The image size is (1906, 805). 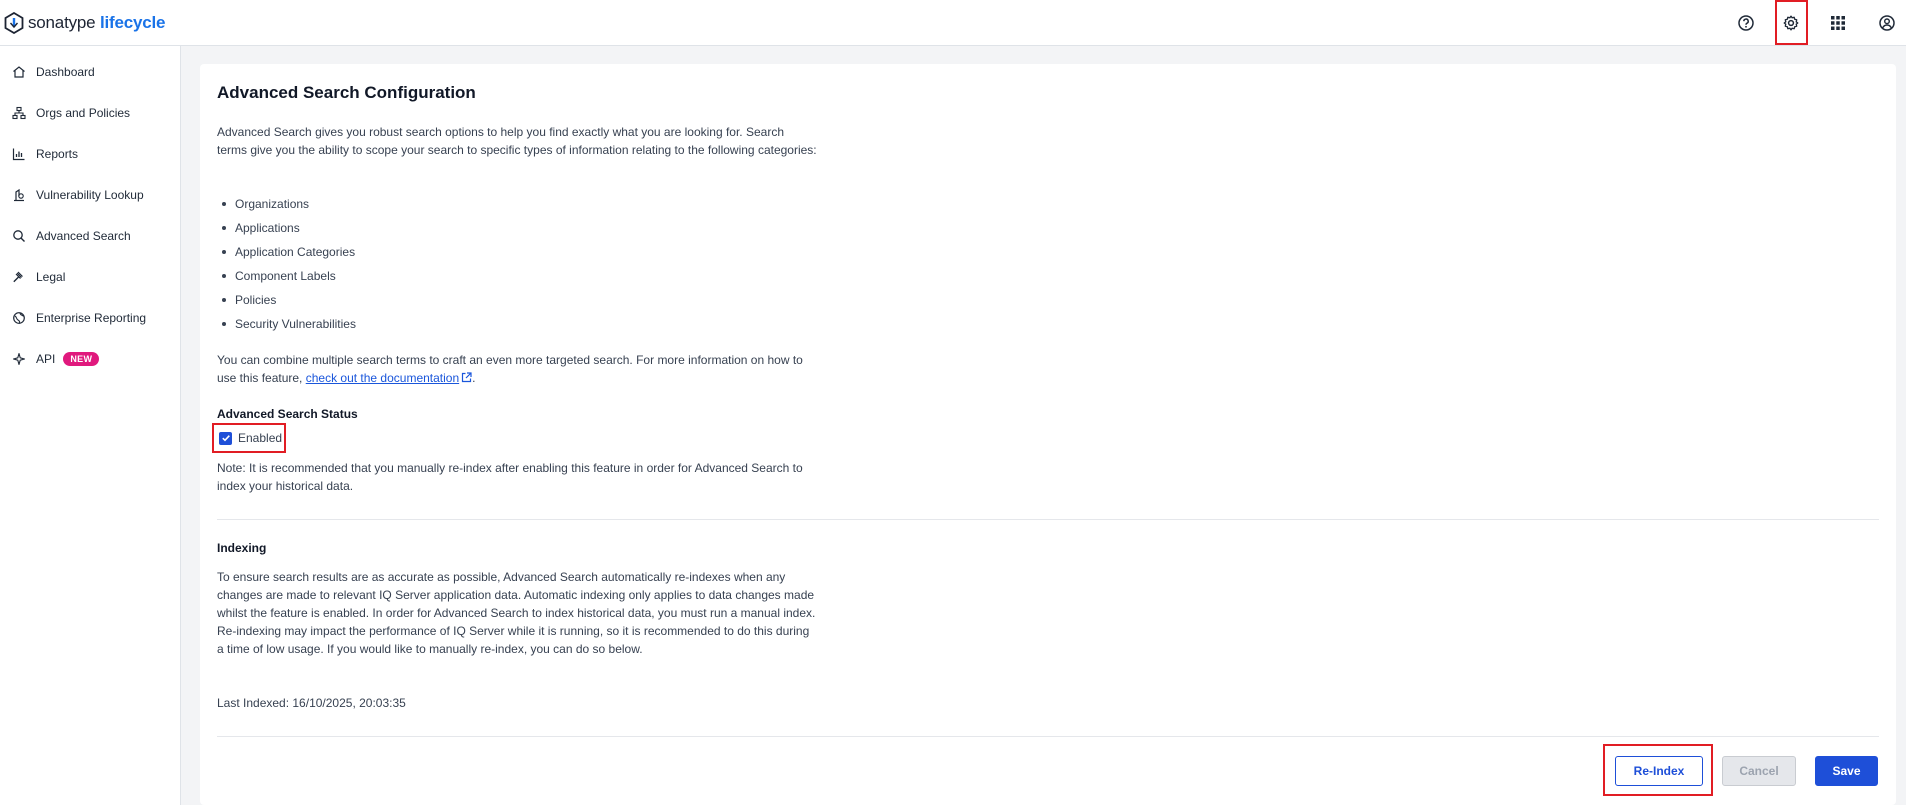 What do you see at coordinates (1846, 771) in the screenshot?
I see `save-button: Save` at bounding box center [1846, 771].